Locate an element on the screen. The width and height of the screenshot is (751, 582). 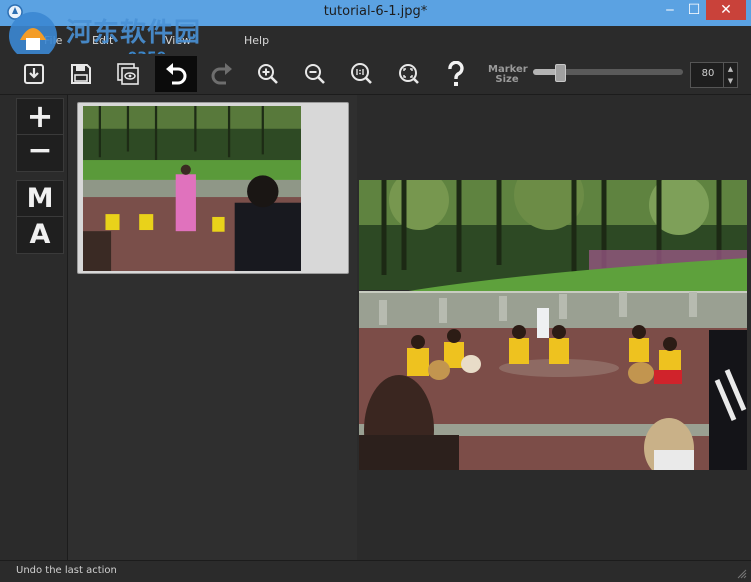
zoom-fit-icon is located at coordinates (409, 74).